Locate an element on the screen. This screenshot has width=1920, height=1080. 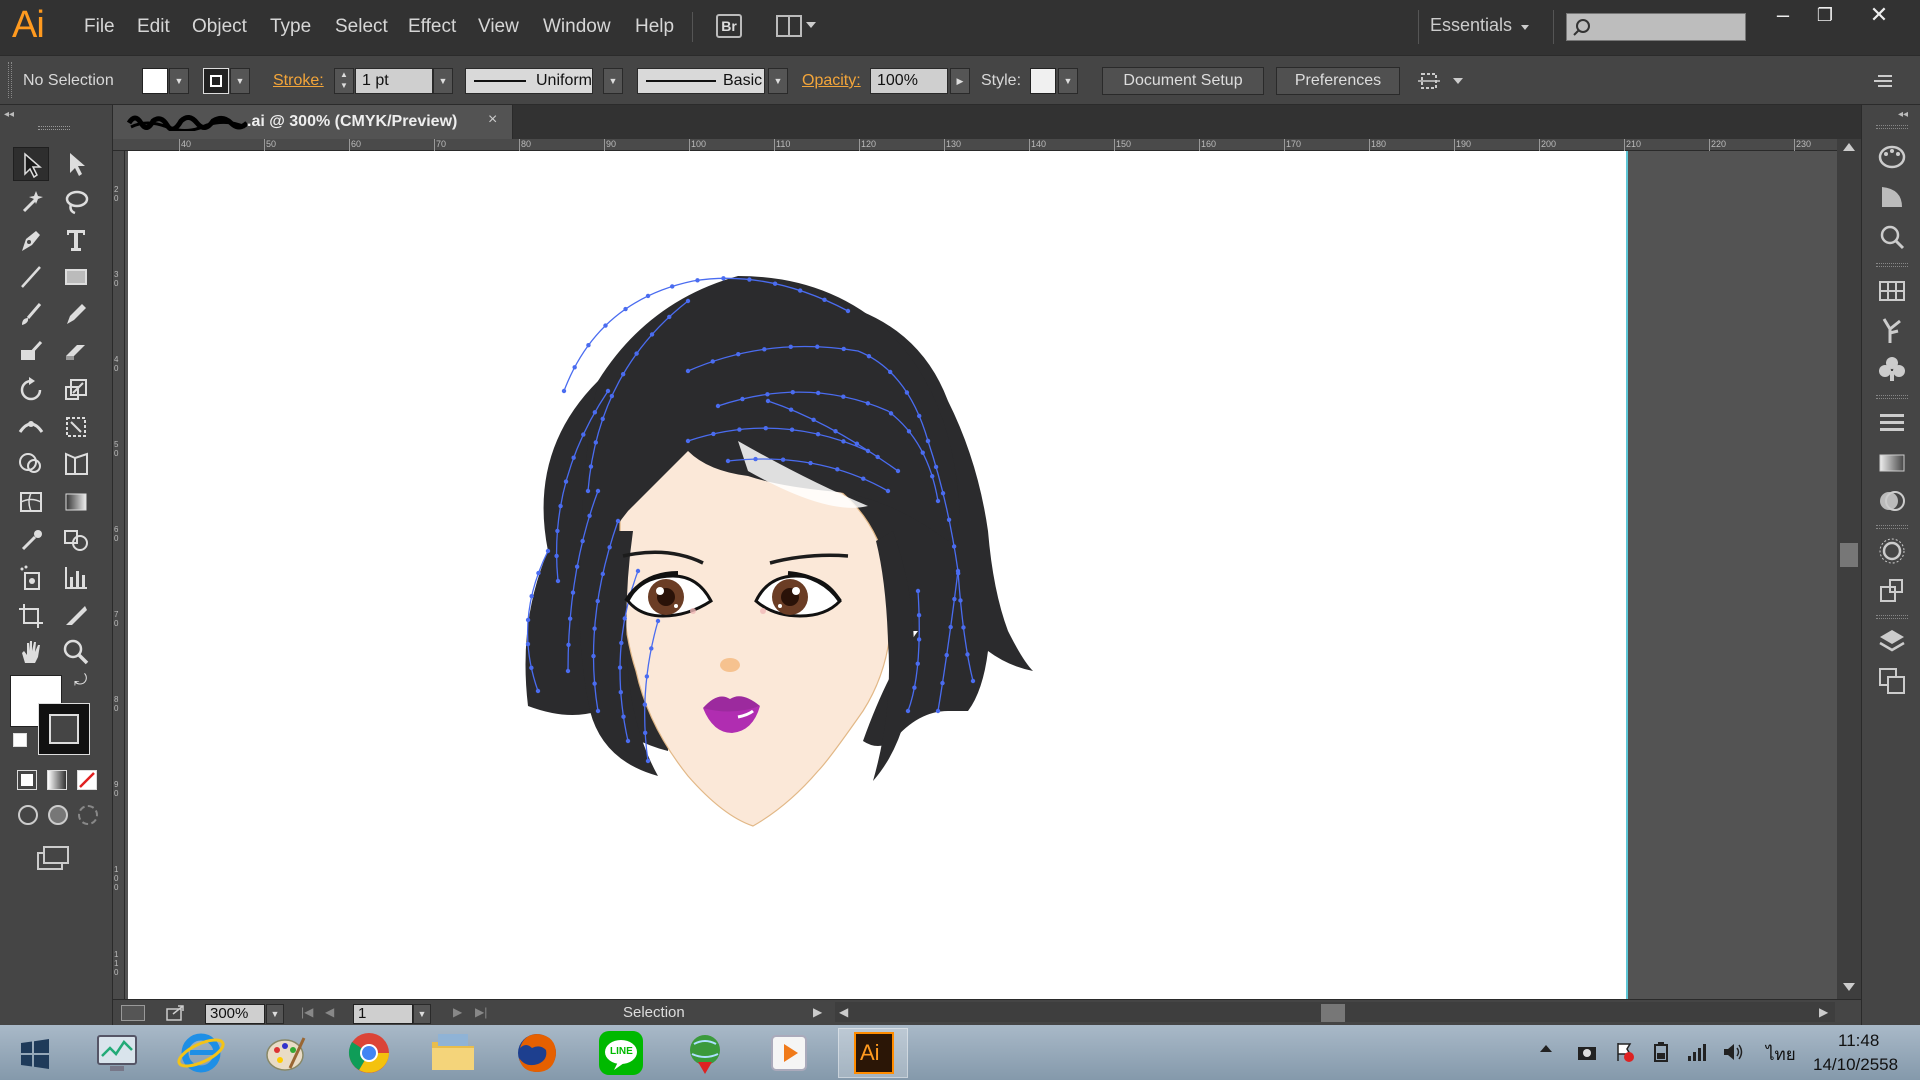
hand-tool is located at coordinates (31, 652).